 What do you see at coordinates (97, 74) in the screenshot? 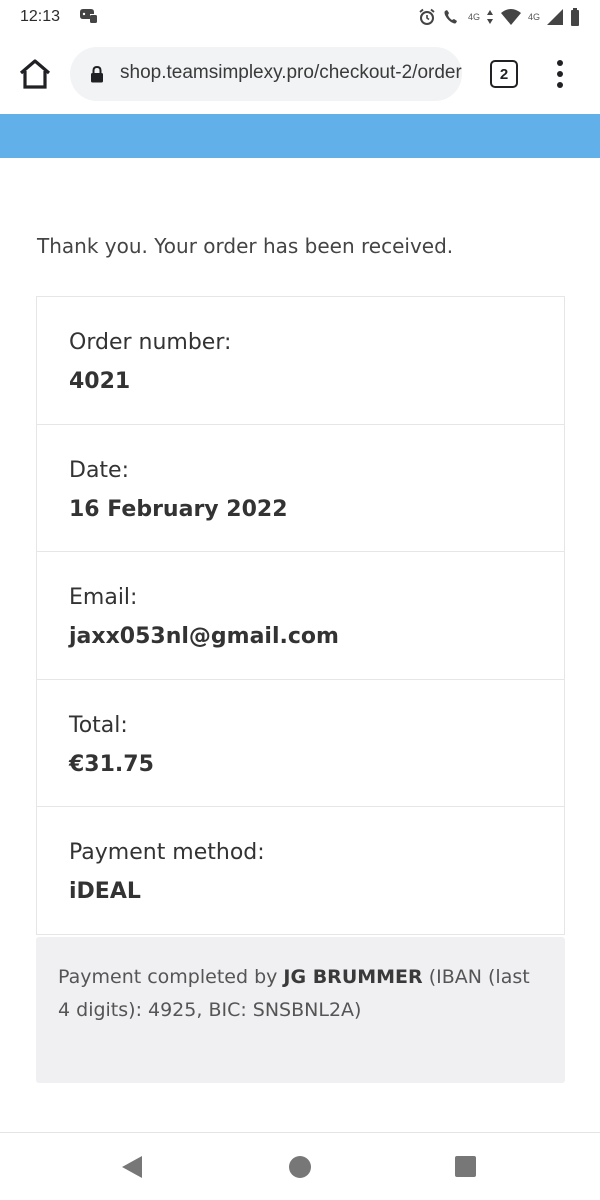
I see `lock-icon` at bounding box center [97, 74].